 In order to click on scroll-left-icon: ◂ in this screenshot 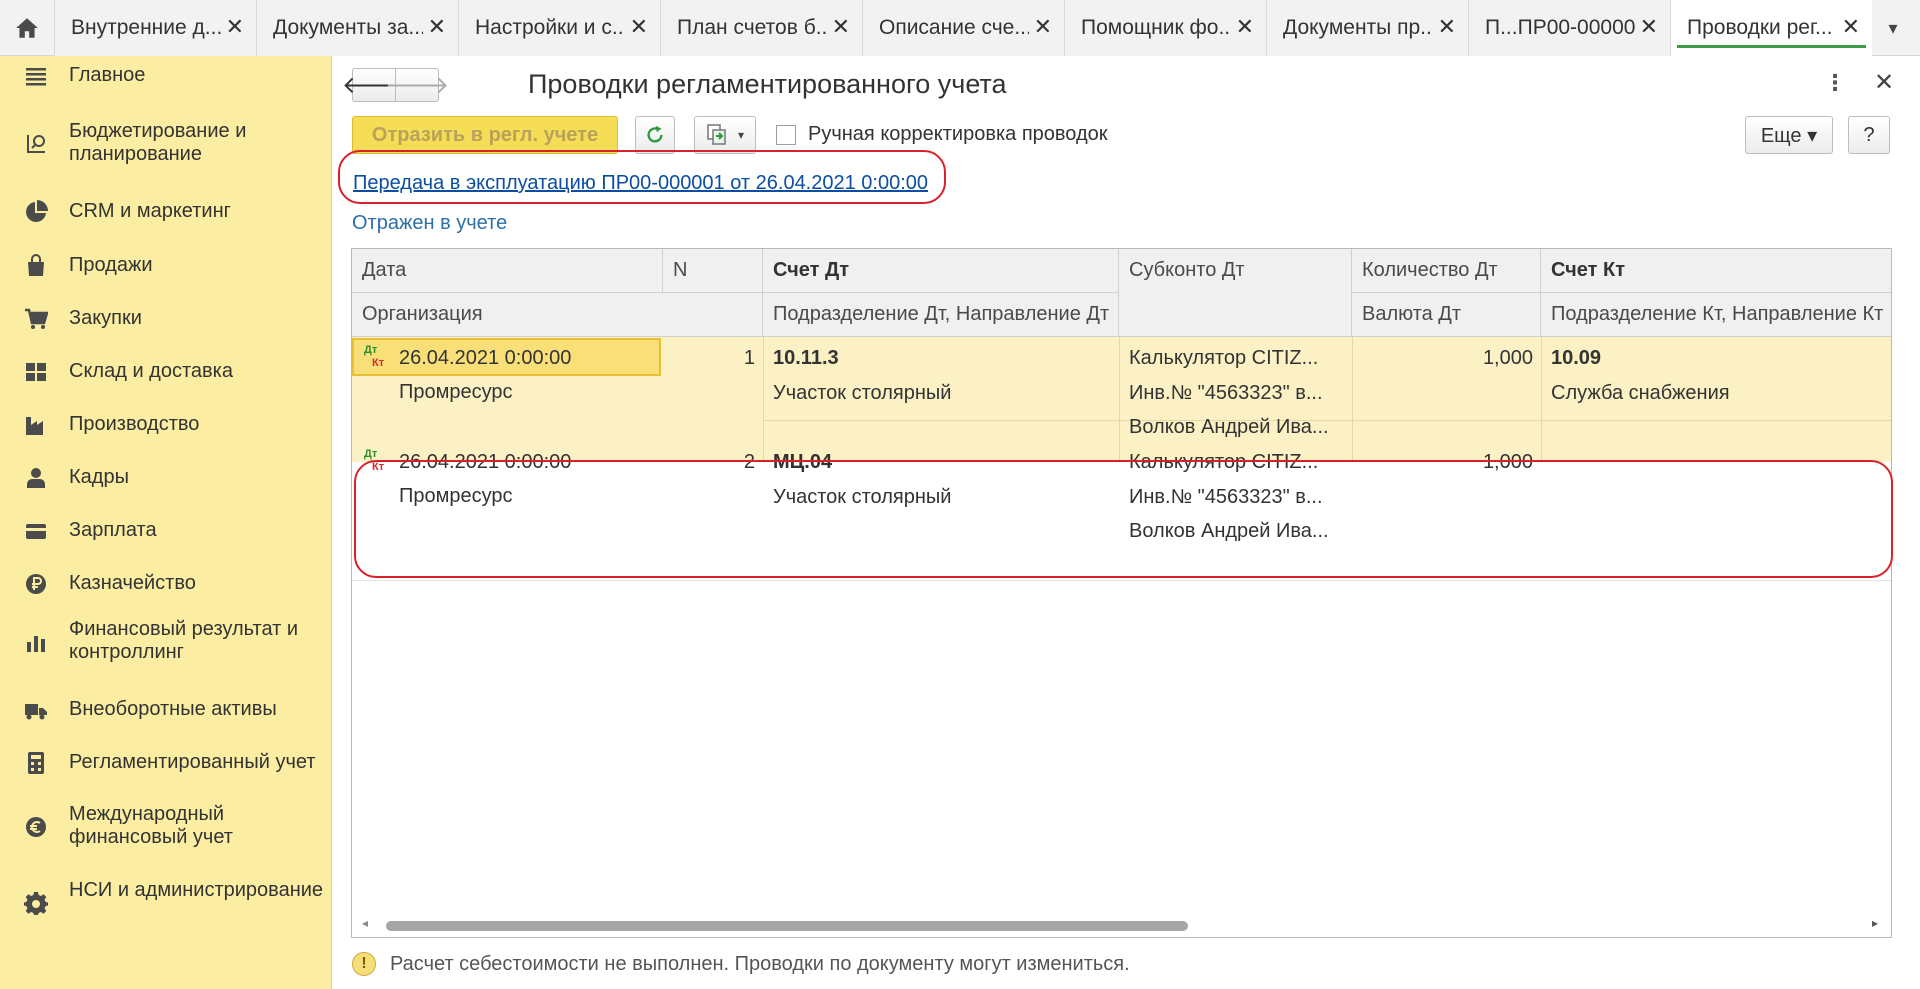, I will do `click(365, 923)`.